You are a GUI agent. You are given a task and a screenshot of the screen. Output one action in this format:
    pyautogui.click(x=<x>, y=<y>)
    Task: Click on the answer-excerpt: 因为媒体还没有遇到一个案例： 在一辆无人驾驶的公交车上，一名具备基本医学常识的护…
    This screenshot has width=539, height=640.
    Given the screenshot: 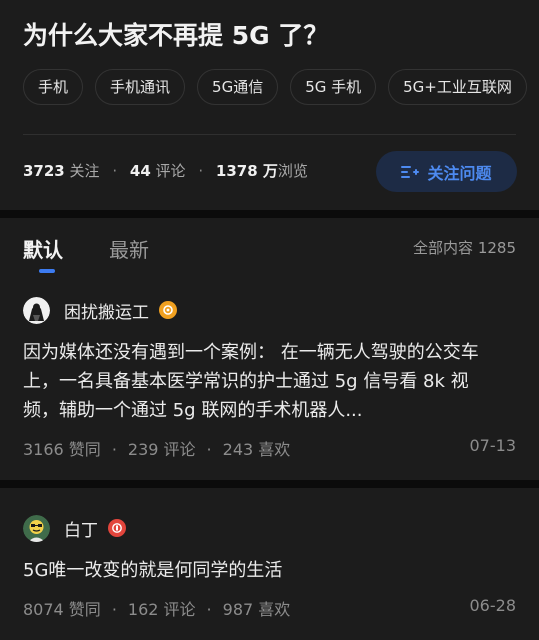 What is the action you would take?
    pyautogui.click(x=263, y=381)
    